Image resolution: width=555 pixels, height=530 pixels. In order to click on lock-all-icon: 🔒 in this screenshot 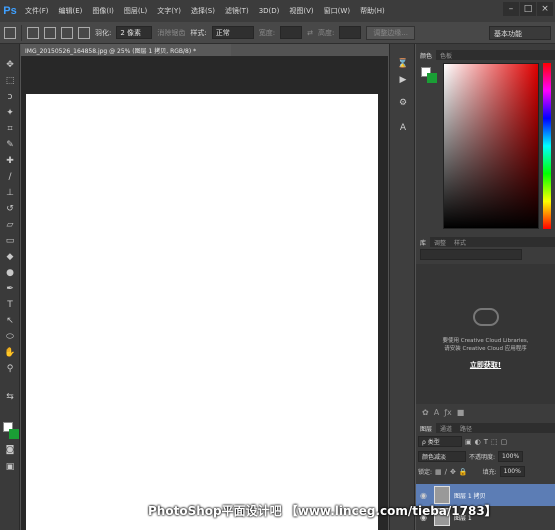, I will do `click(463, 472)`.